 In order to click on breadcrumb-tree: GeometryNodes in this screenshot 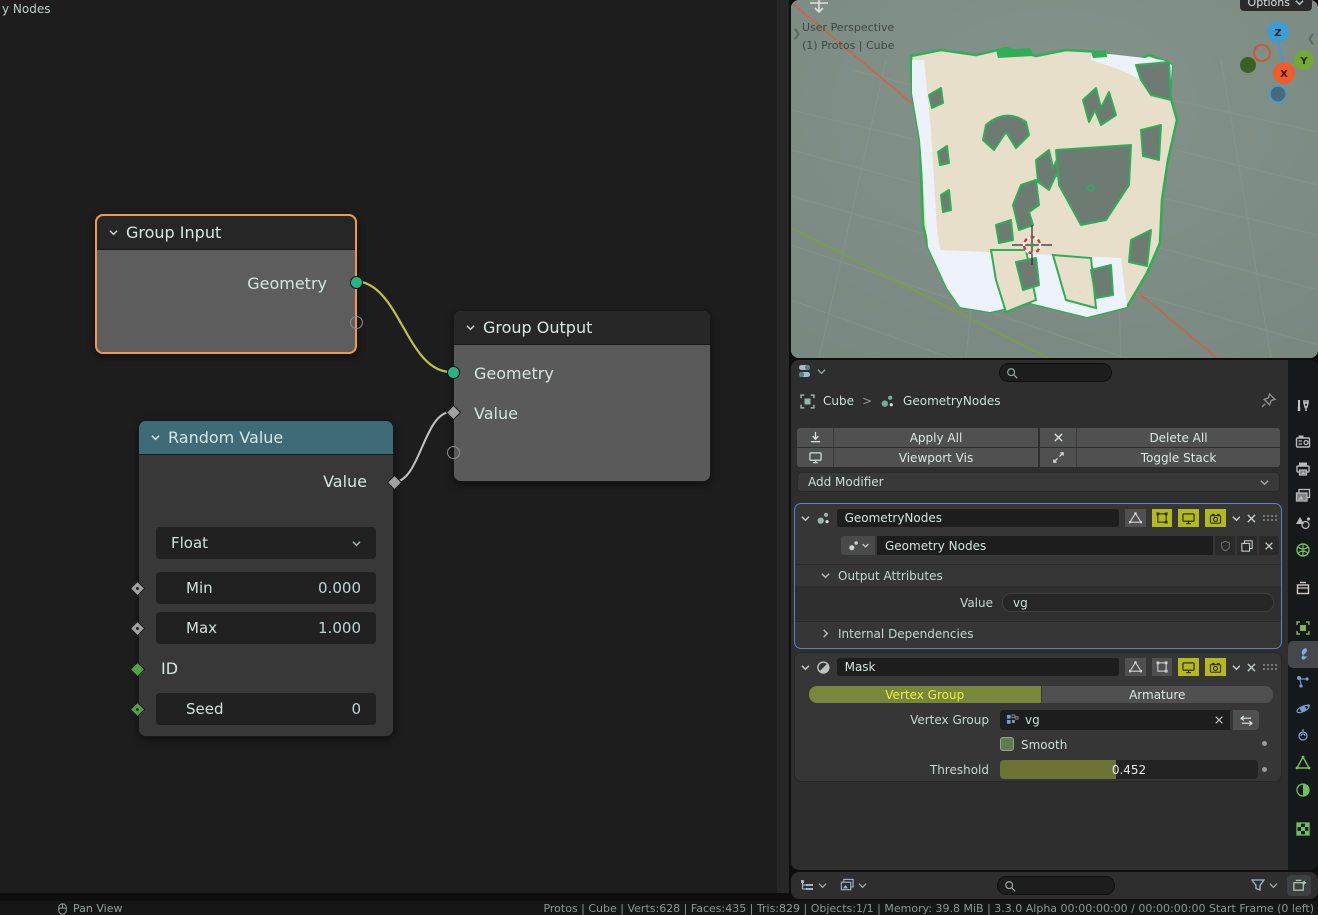, I will do `click(951, 401)`.